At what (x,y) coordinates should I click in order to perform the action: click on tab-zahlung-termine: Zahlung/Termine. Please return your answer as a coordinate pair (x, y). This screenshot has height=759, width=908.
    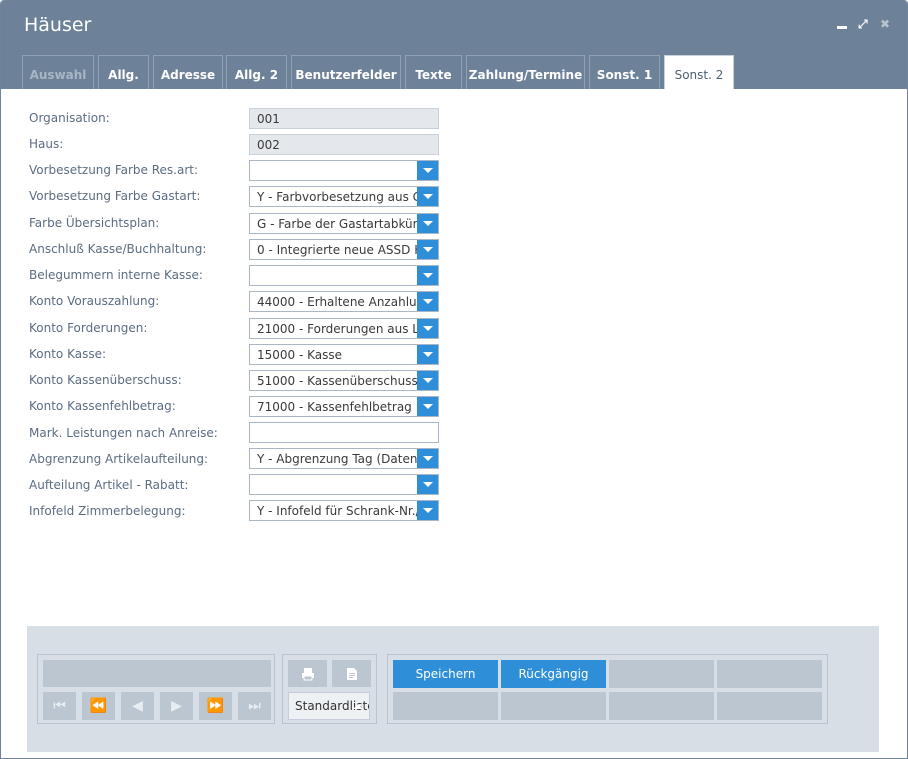
    Looking at the image, I should click on (525, 72).